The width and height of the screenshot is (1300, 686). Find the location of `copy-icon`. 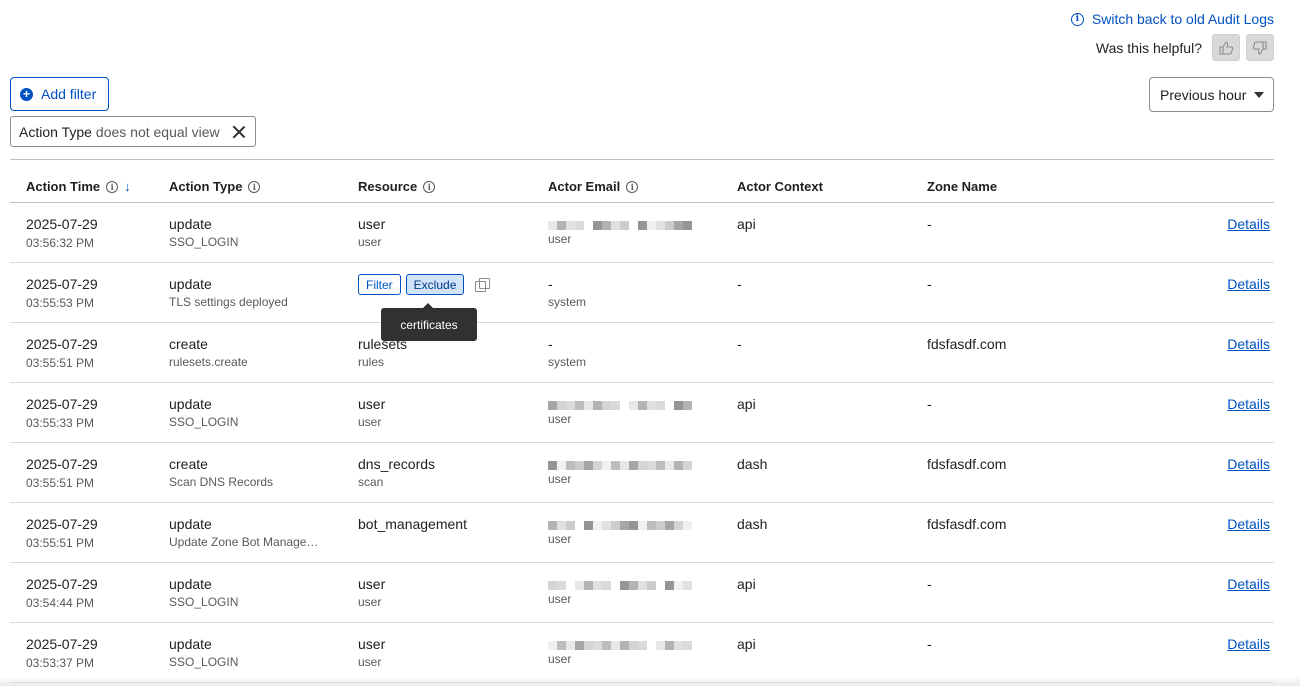

copy-icon is located at coordinates (483, 284).